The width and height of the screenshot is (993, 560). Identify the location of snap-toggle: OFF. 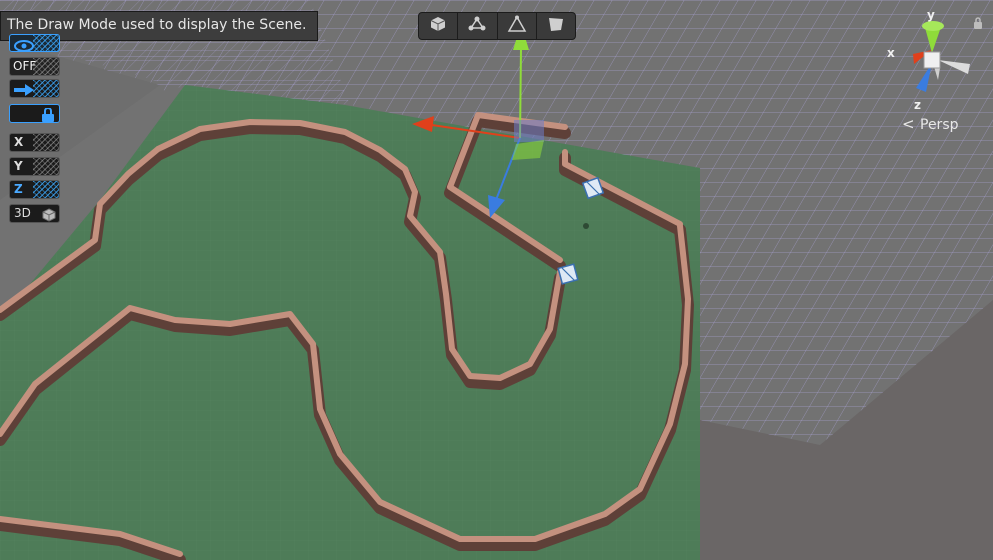
(34, 66).